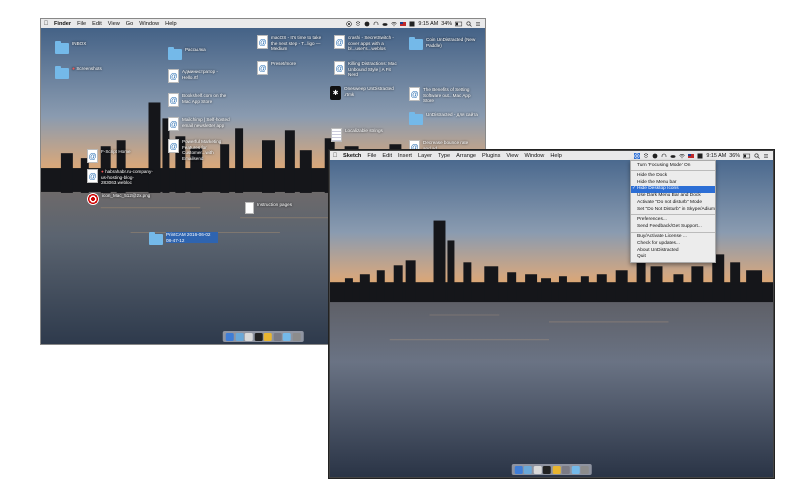 The height and width of the screenshot is (500, 800). I want to click on menu-item-quit: Quit, so click(673, 257).